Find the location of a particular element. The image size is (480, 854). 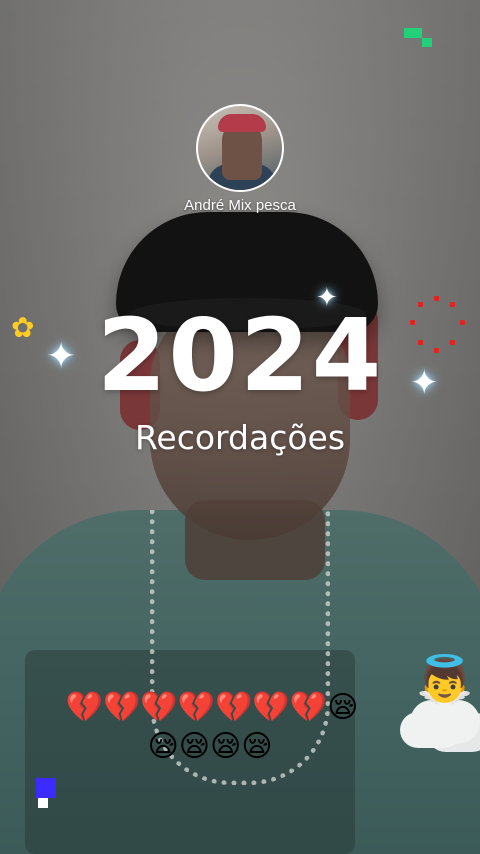

cupid-heart-icon: 👼 is located at coordinates (444, 679).